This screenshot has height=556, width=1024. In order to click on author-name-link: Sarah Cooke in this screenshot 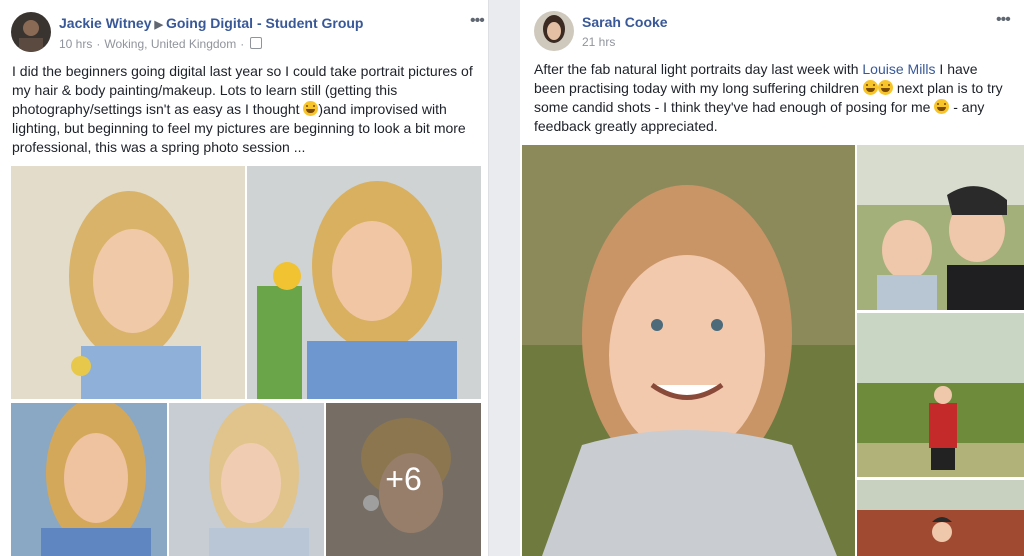, I will do `click(625, 22)`.